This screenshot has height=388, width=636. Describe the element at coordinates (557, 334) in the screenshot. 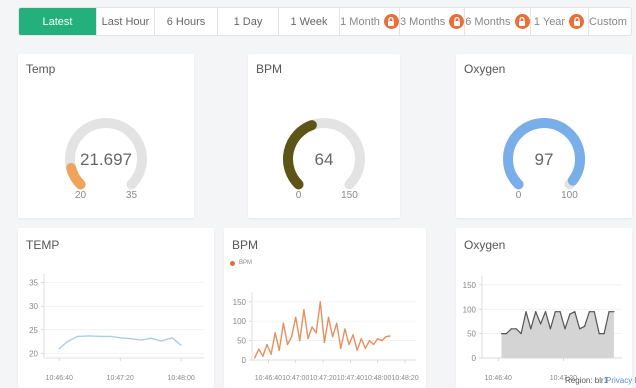

I see `series-area` at that location.